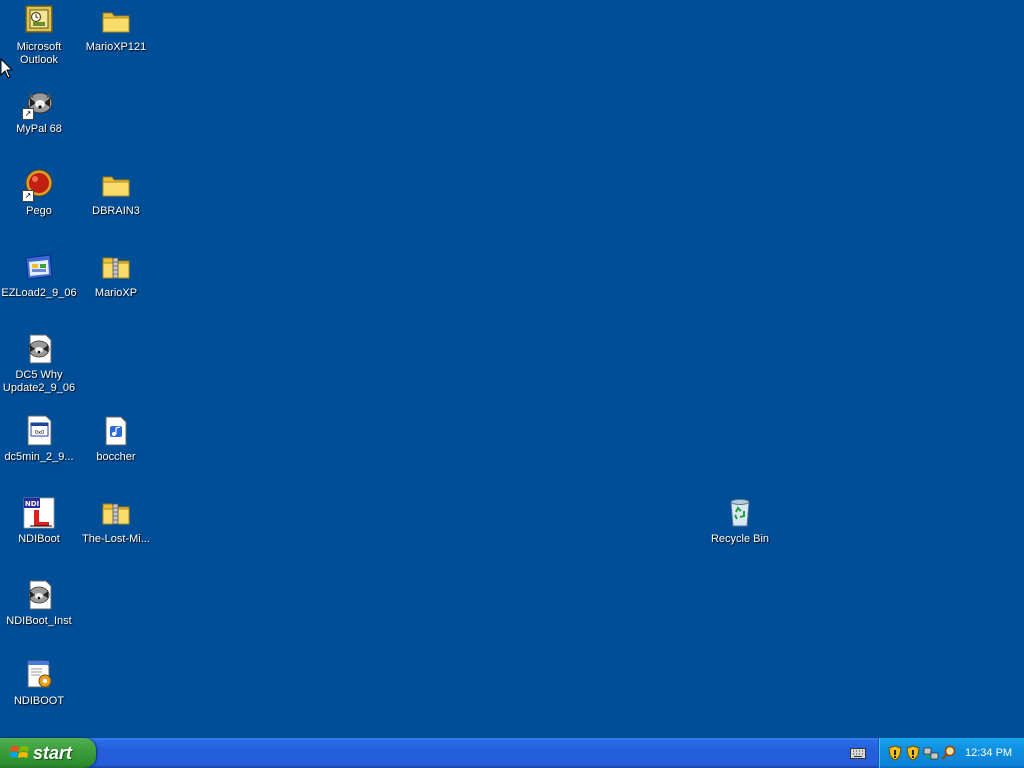  I want to click on clock: 12:34 PM, so click(988, 753).